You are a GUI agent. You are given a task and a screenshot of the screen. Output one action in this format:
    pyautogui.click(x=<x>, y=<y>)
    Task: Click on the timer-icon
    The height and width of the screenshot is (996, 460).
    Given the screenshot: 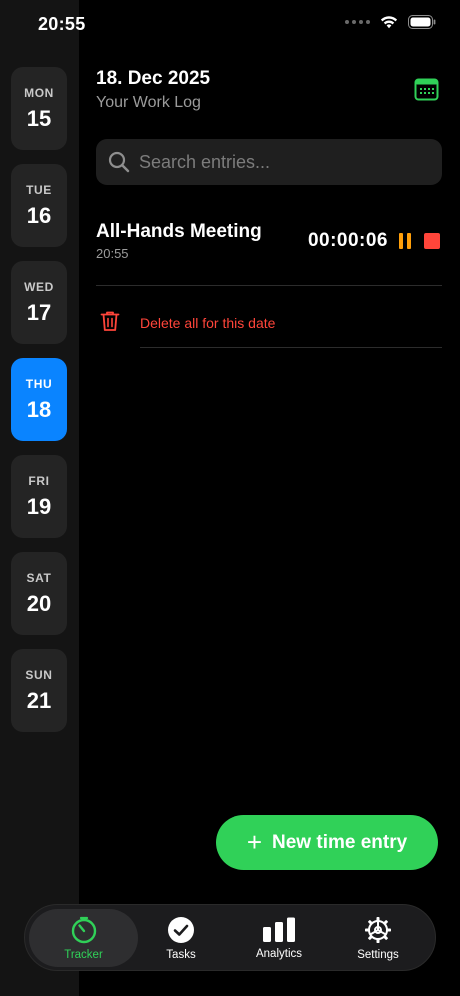 What is the action you would take?
    pyautogui.click(x=83, y=929)
    